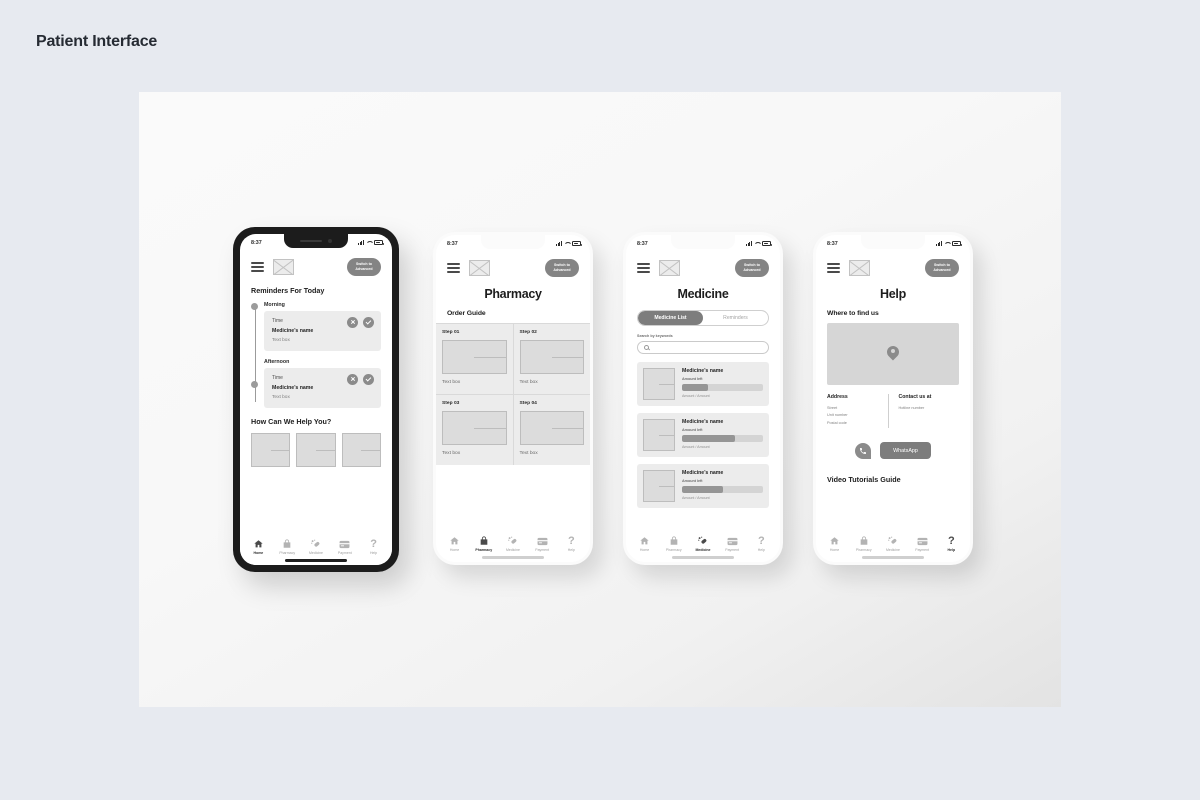 Image resolution: width=1200 pixels, height=800 pixels. What do you see at coordinates (905, 451) in the screenshot?
I see `whatsapp-button: WhatsApp` at bounding box center [905, 451].